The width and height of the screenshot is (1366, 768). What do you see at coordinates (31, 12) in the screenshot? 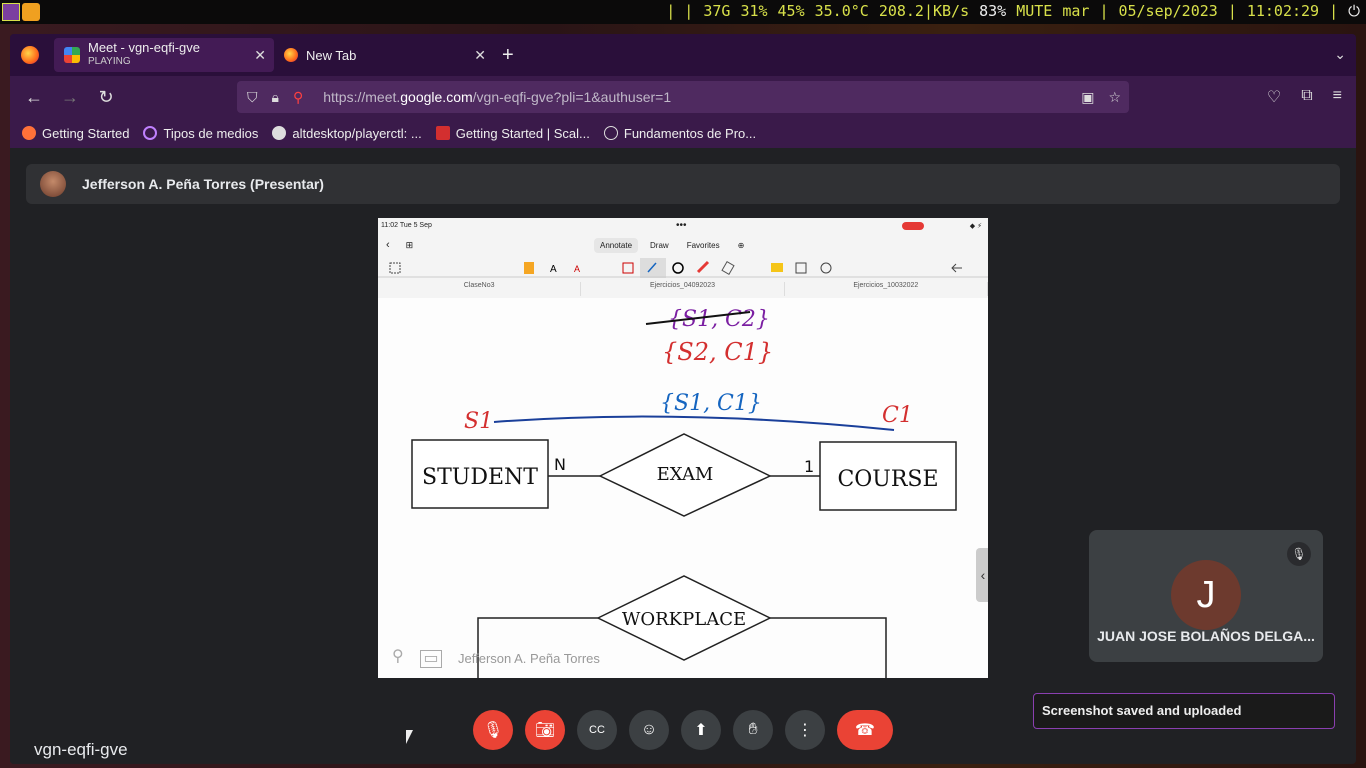
I see `firefox-taskbar-icon` at bounding box center [31, 12].